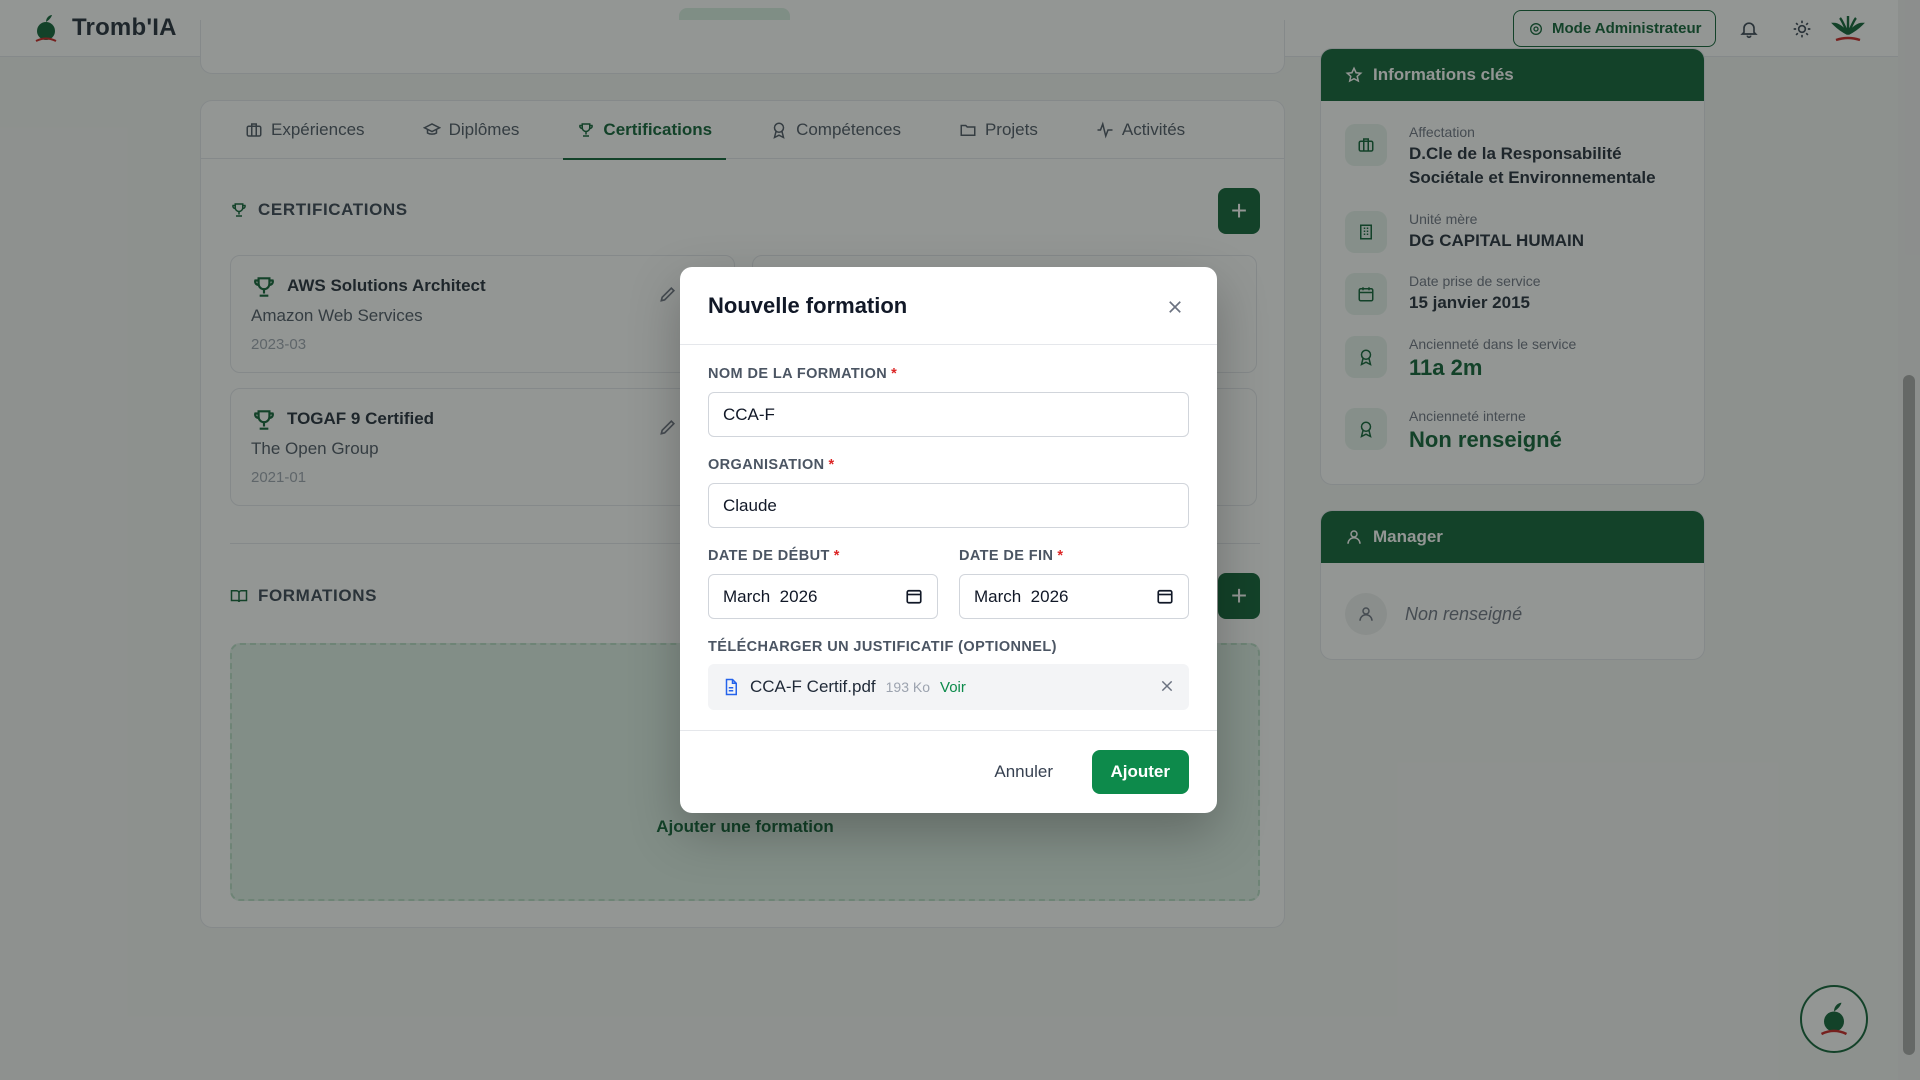 This screenshot has height=1080, width=1920. I want to click on dialog-header: Nouvelle formation, so click(948, 306).